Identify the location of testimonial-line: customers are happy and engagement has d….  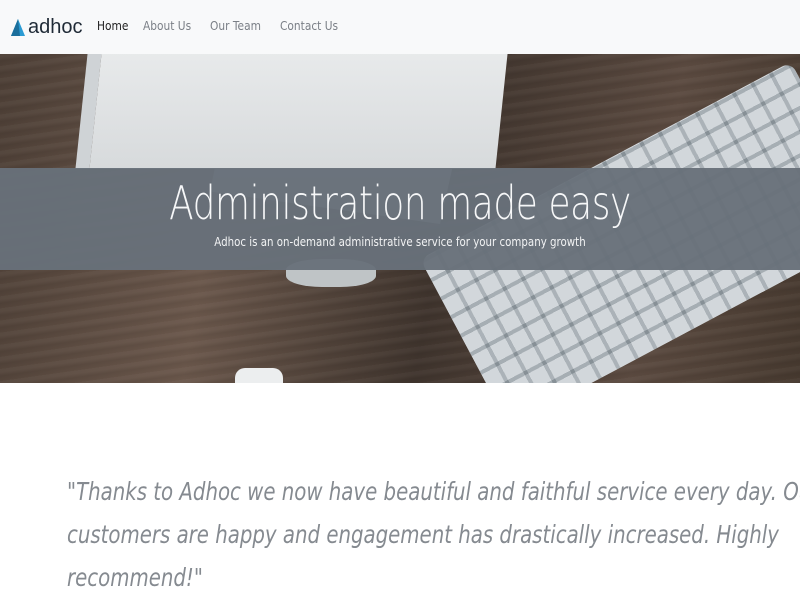
(423, 534).